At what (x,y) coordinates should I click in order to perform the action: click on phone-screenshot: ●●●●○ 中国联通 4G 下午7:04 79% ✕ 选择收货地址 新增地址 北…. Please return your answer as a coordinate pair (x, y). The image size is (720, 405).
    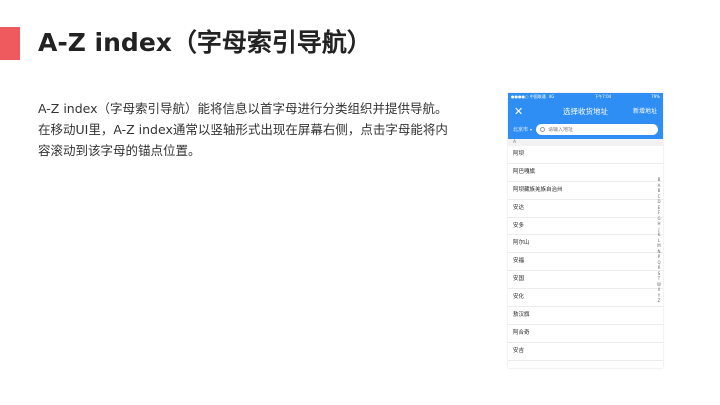
    Looking at the image, I should click on (585, 230).